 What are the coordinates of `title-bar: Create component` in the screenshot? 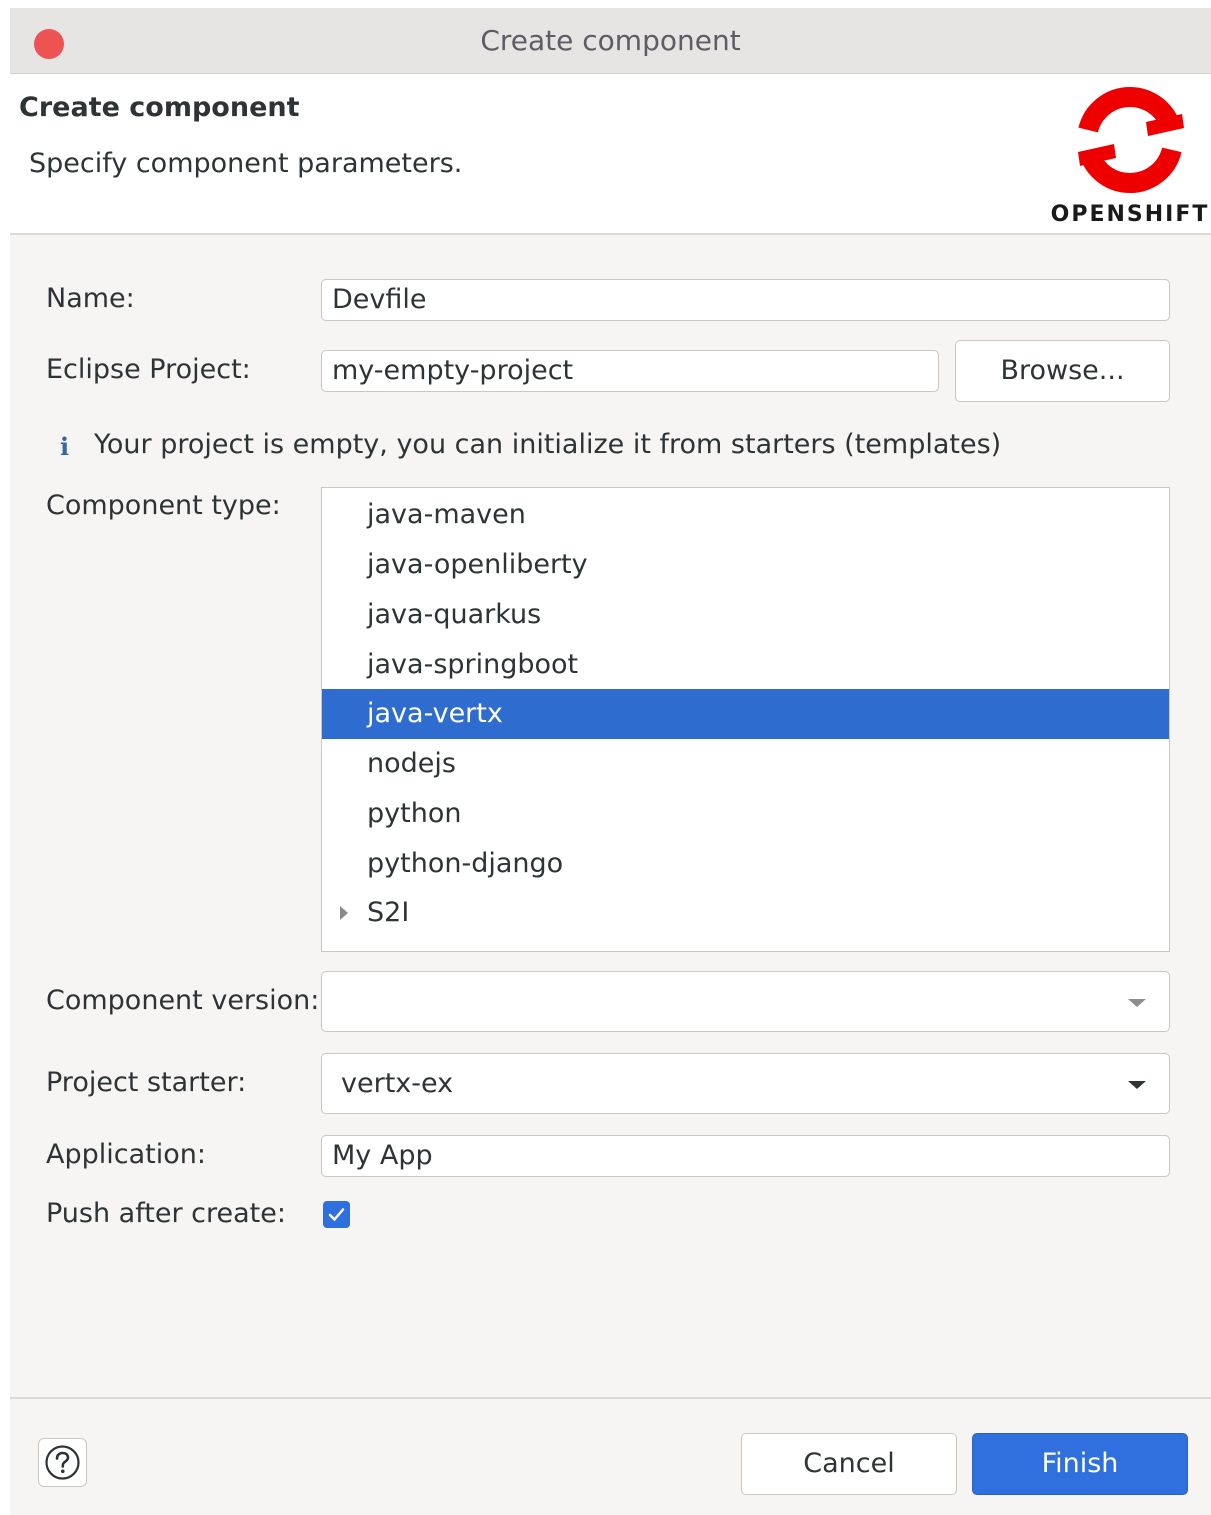 It's located at (610, 41).